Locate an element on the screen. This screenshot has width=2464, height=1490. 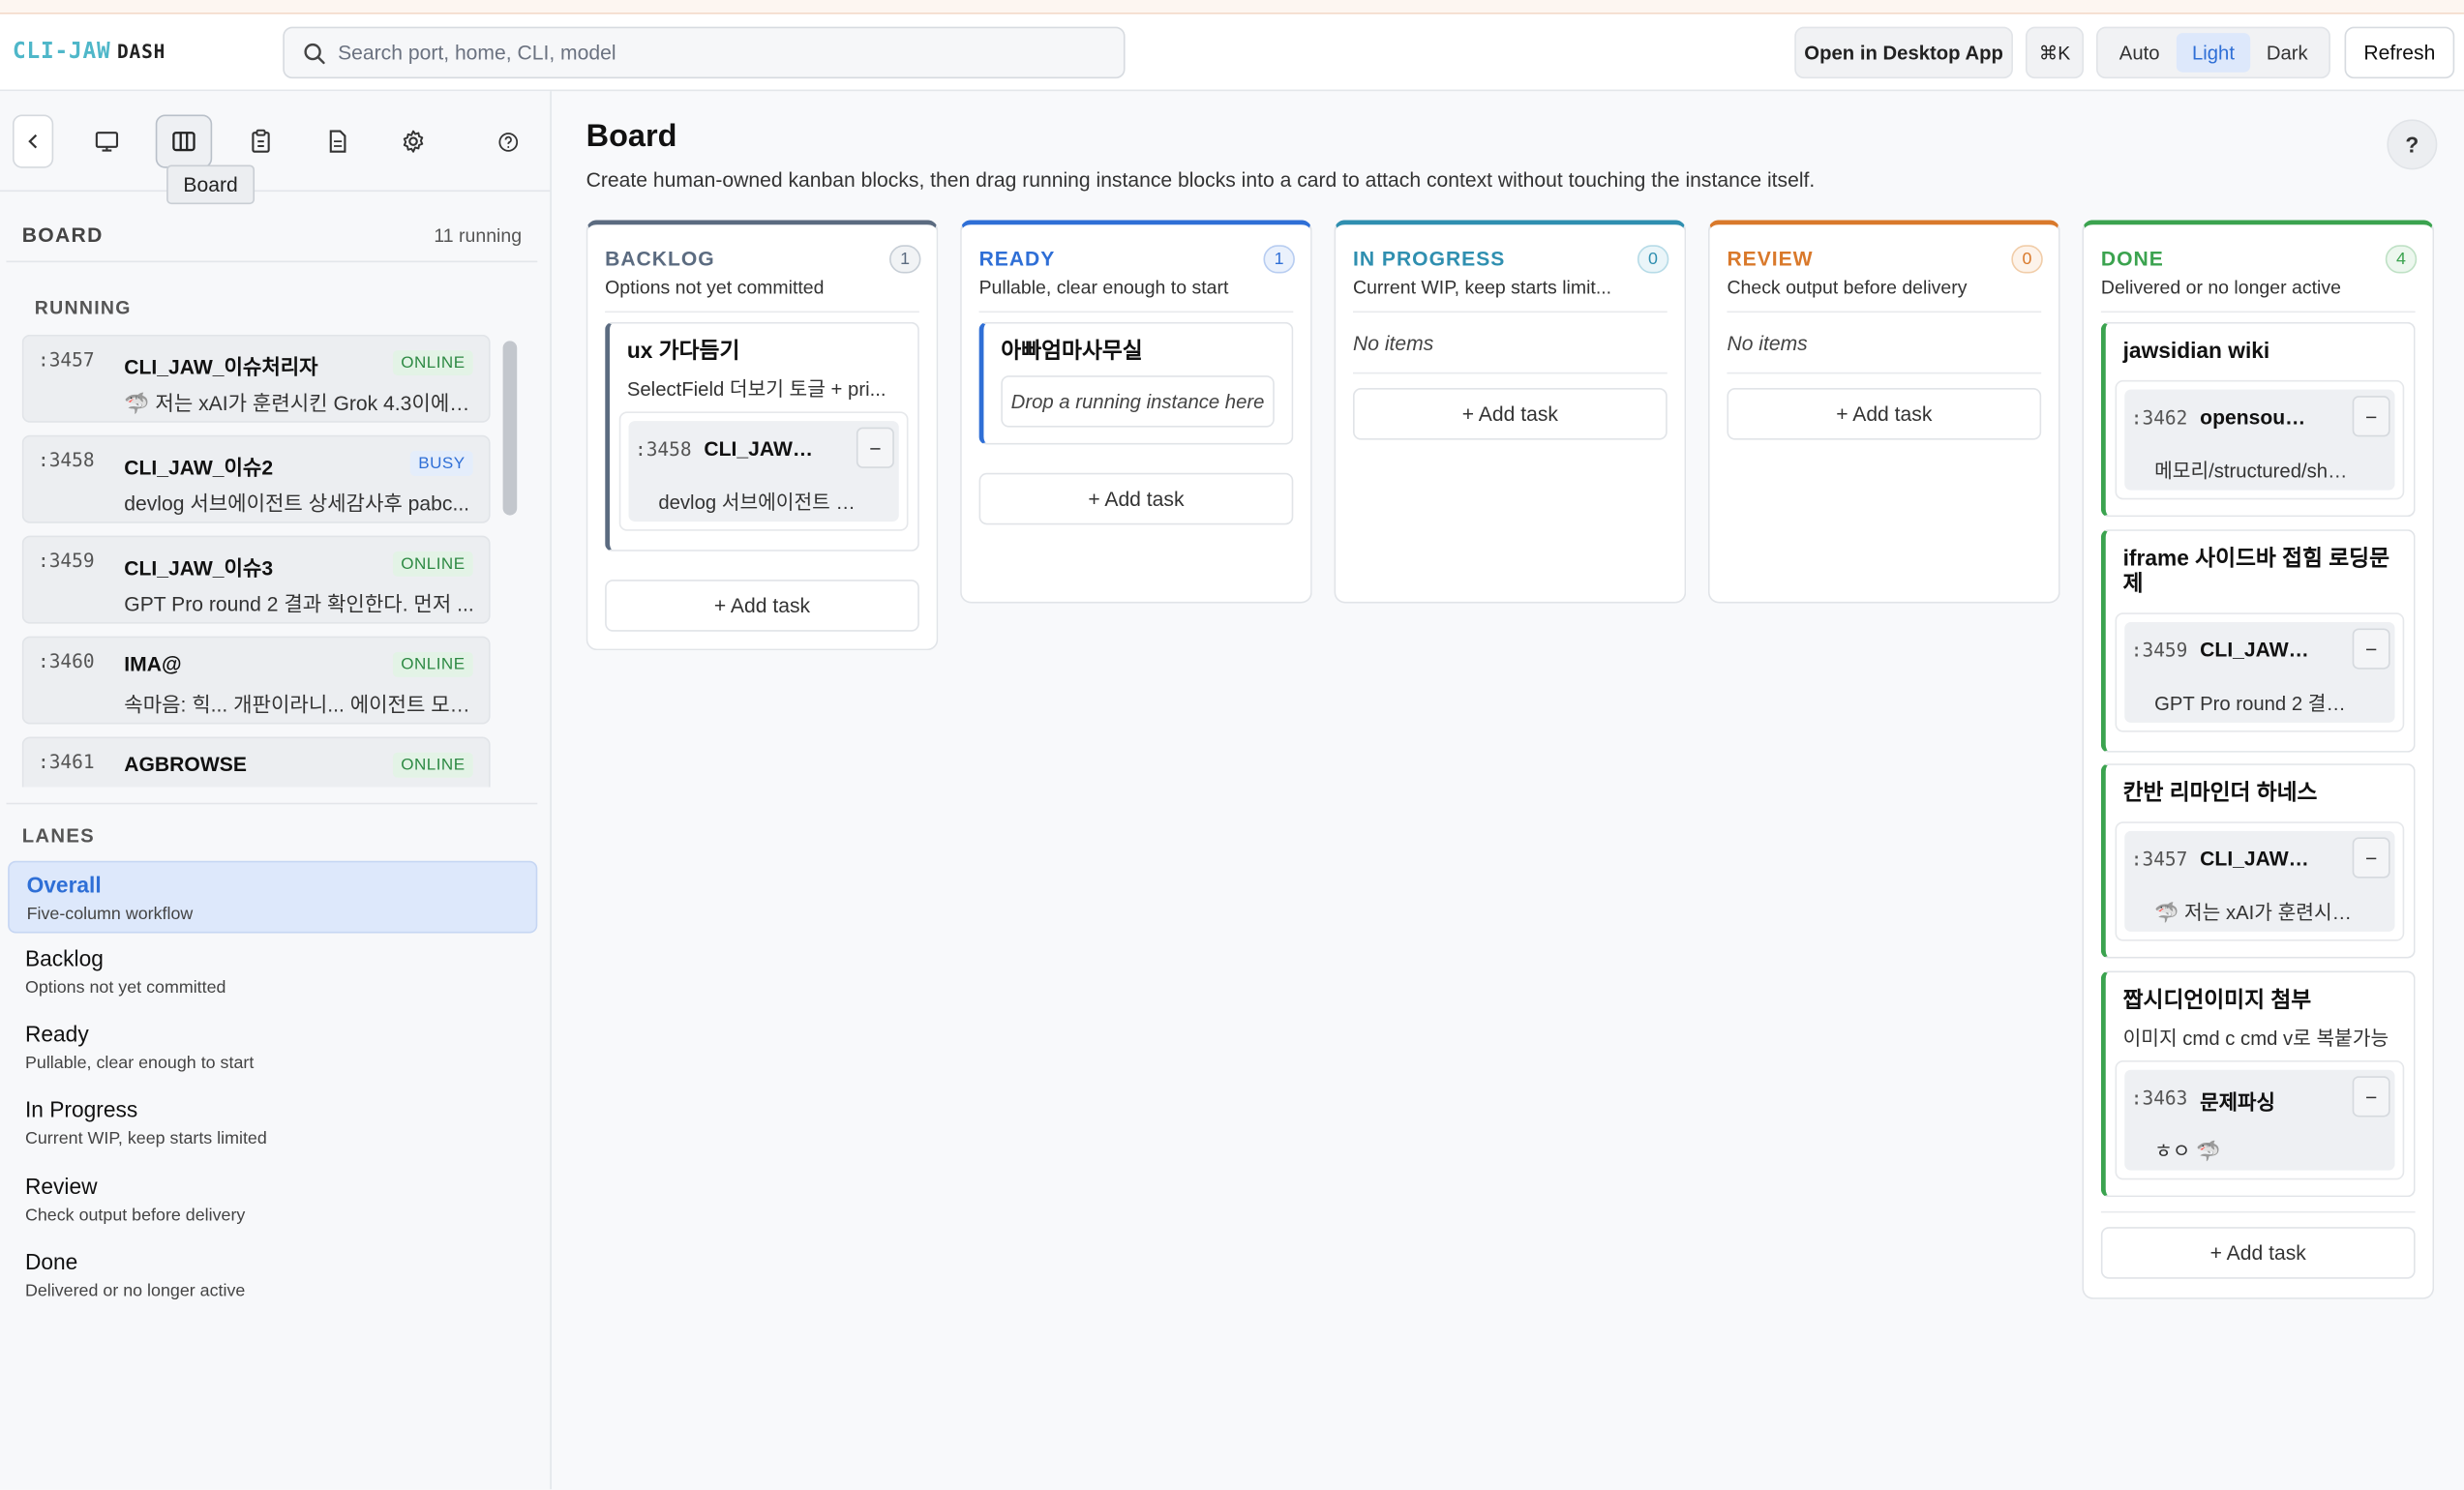
running-count: 11 running is located at coordinates (478, 236).